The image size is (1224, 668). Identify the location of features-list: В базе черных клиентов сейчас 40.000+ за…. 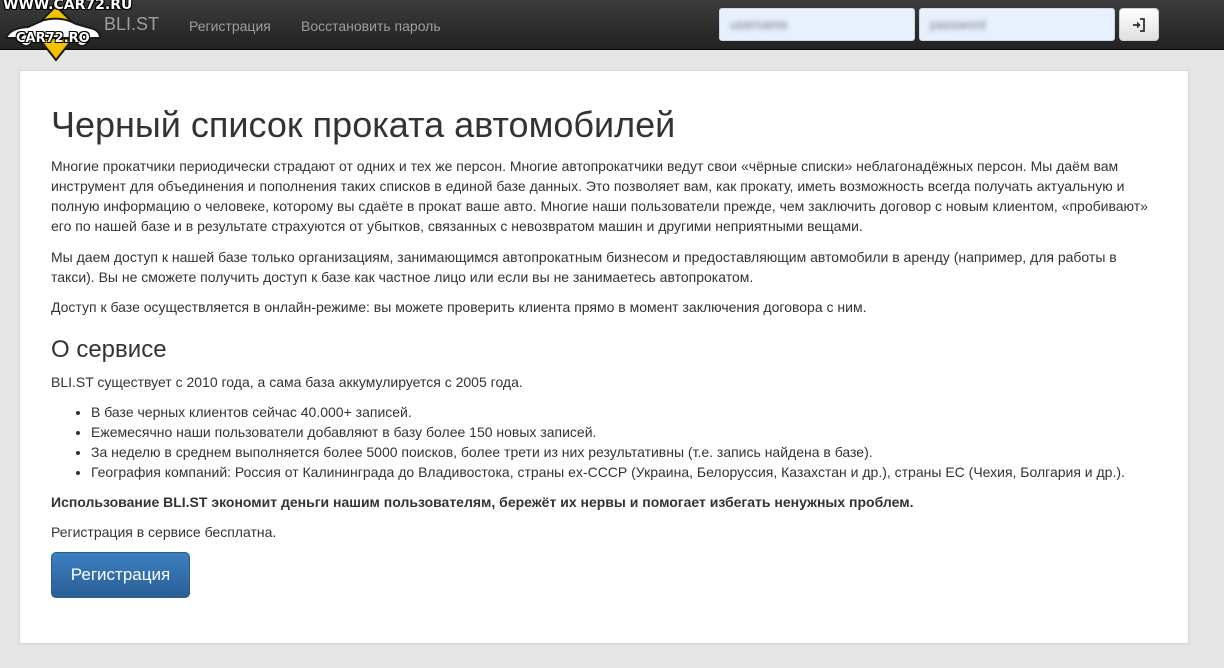
(606, 442).